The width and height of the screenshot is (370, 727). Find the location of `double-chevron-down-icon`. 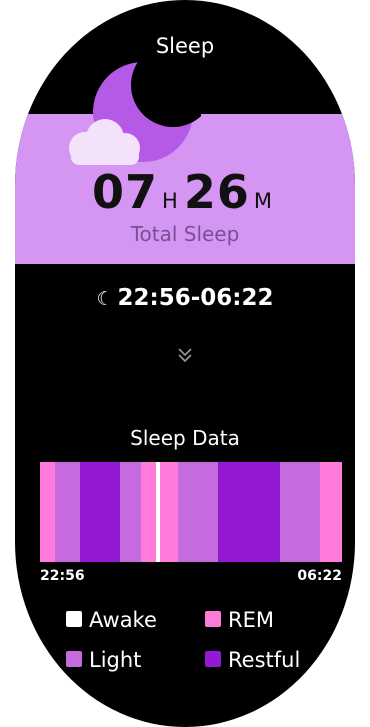

double-chevron-down-icon is located at coordinates (185, 355).